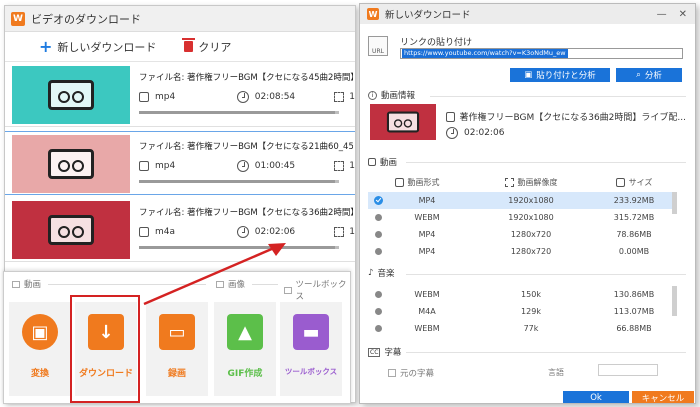 Image resolution: width=700 pixels, height=407 pixels. I want to click on option-size: 130.86MB, so click(634, 294).